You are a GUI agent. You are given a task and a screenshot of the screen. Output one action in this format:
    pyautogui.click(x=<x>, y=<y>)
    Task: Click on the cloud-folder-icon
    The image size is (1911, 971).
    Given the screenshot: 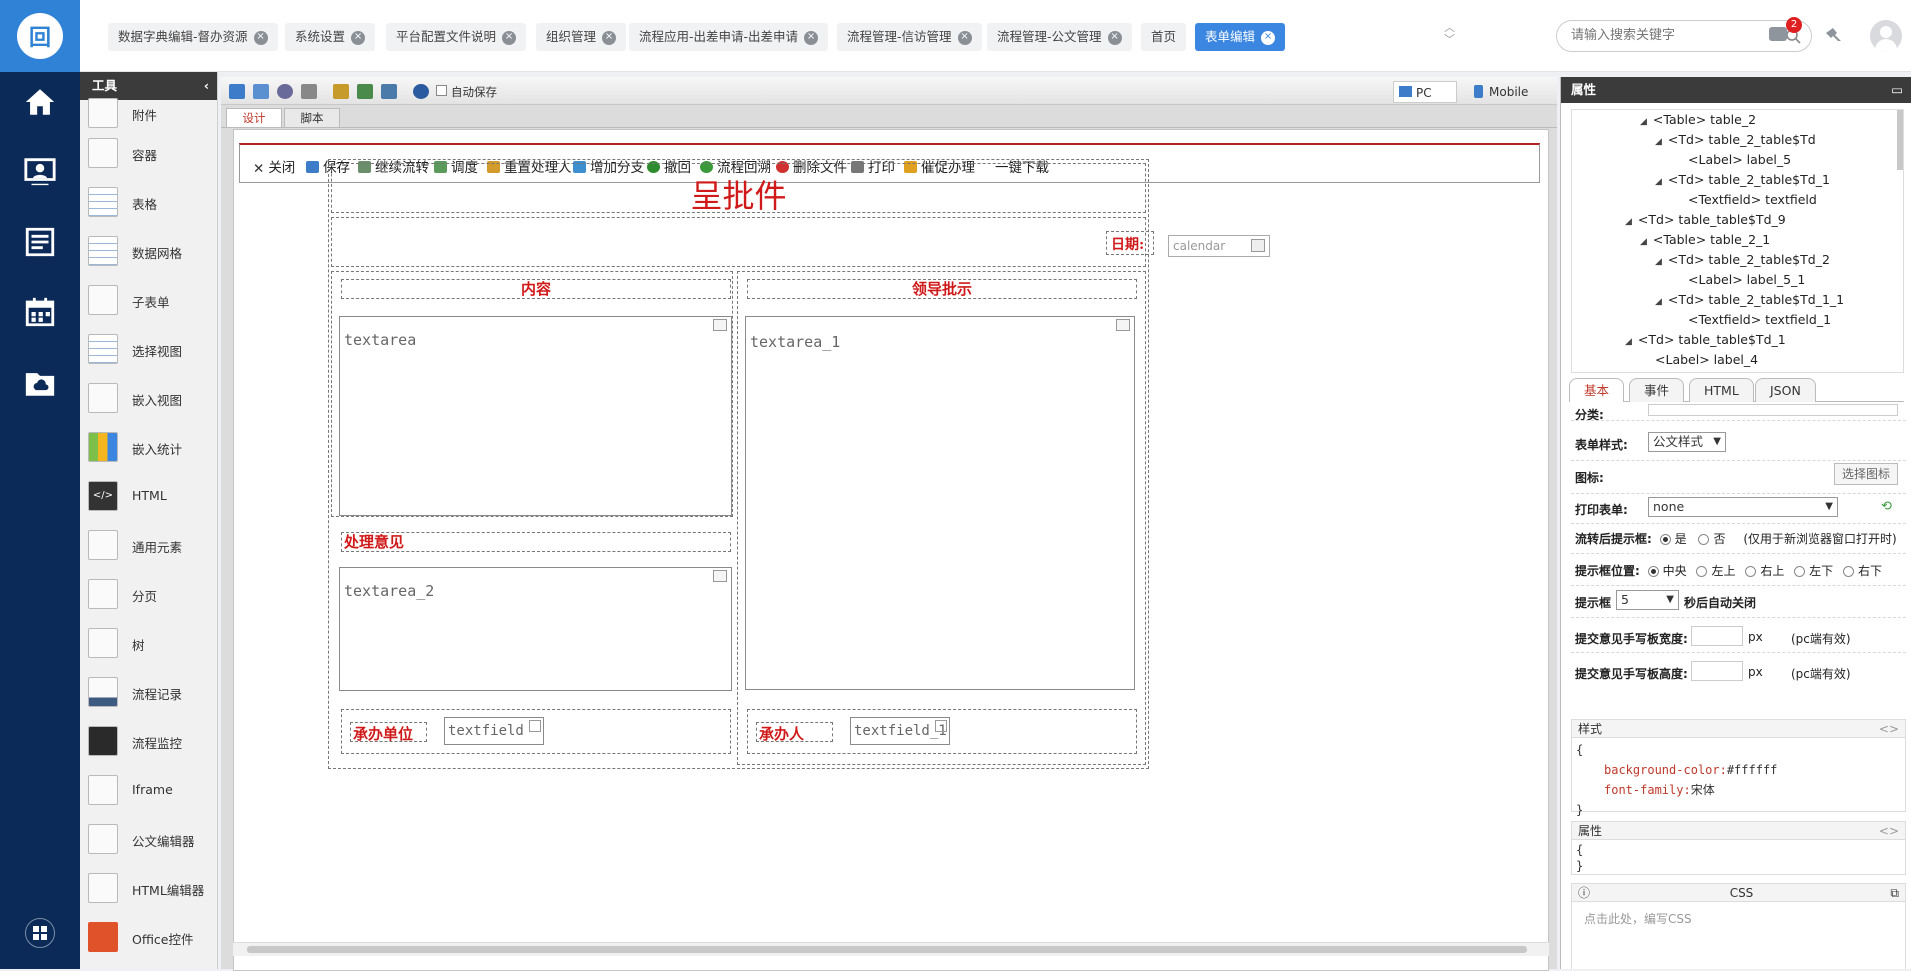 What is the action you would take?
    pyautogui.click(x=40, y=383)
    